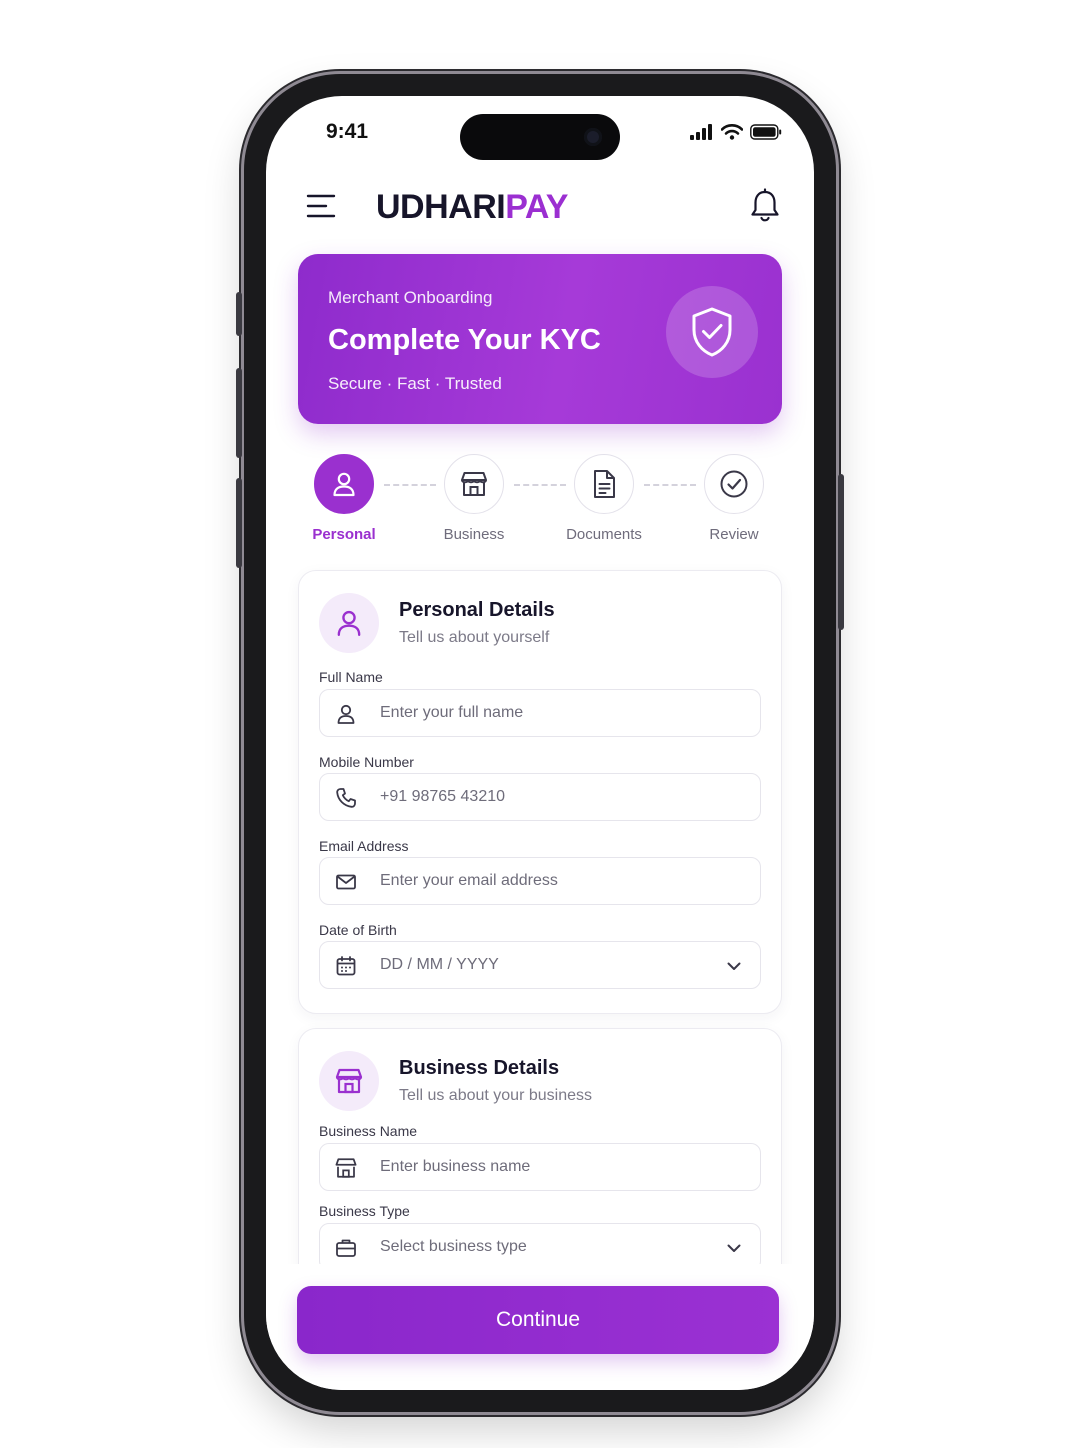  I want to click on step-business: Business, so click(474, 498).